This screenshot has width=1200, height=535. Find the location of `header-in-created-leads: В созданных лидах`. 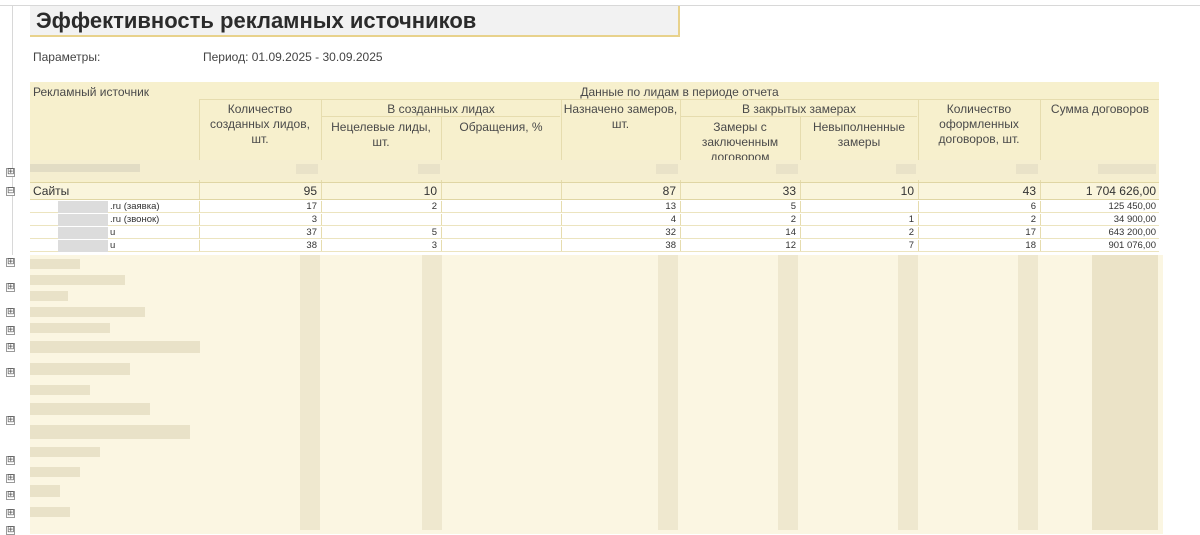

header-in-created-leads: В созданных лидах is located at coordinates (441, 109).